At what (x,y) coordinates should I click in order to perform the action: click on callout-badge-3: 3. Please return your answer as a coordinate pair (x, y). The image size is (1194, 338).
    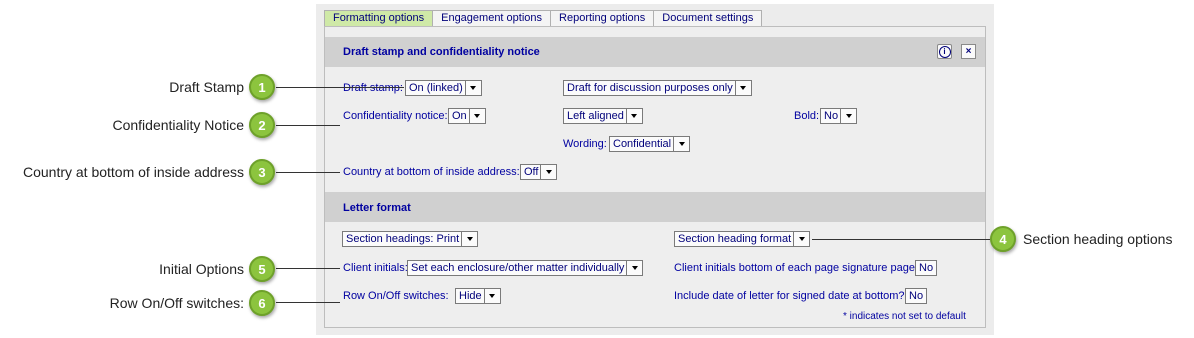
    Looking at the image, I should click on (262, 172).